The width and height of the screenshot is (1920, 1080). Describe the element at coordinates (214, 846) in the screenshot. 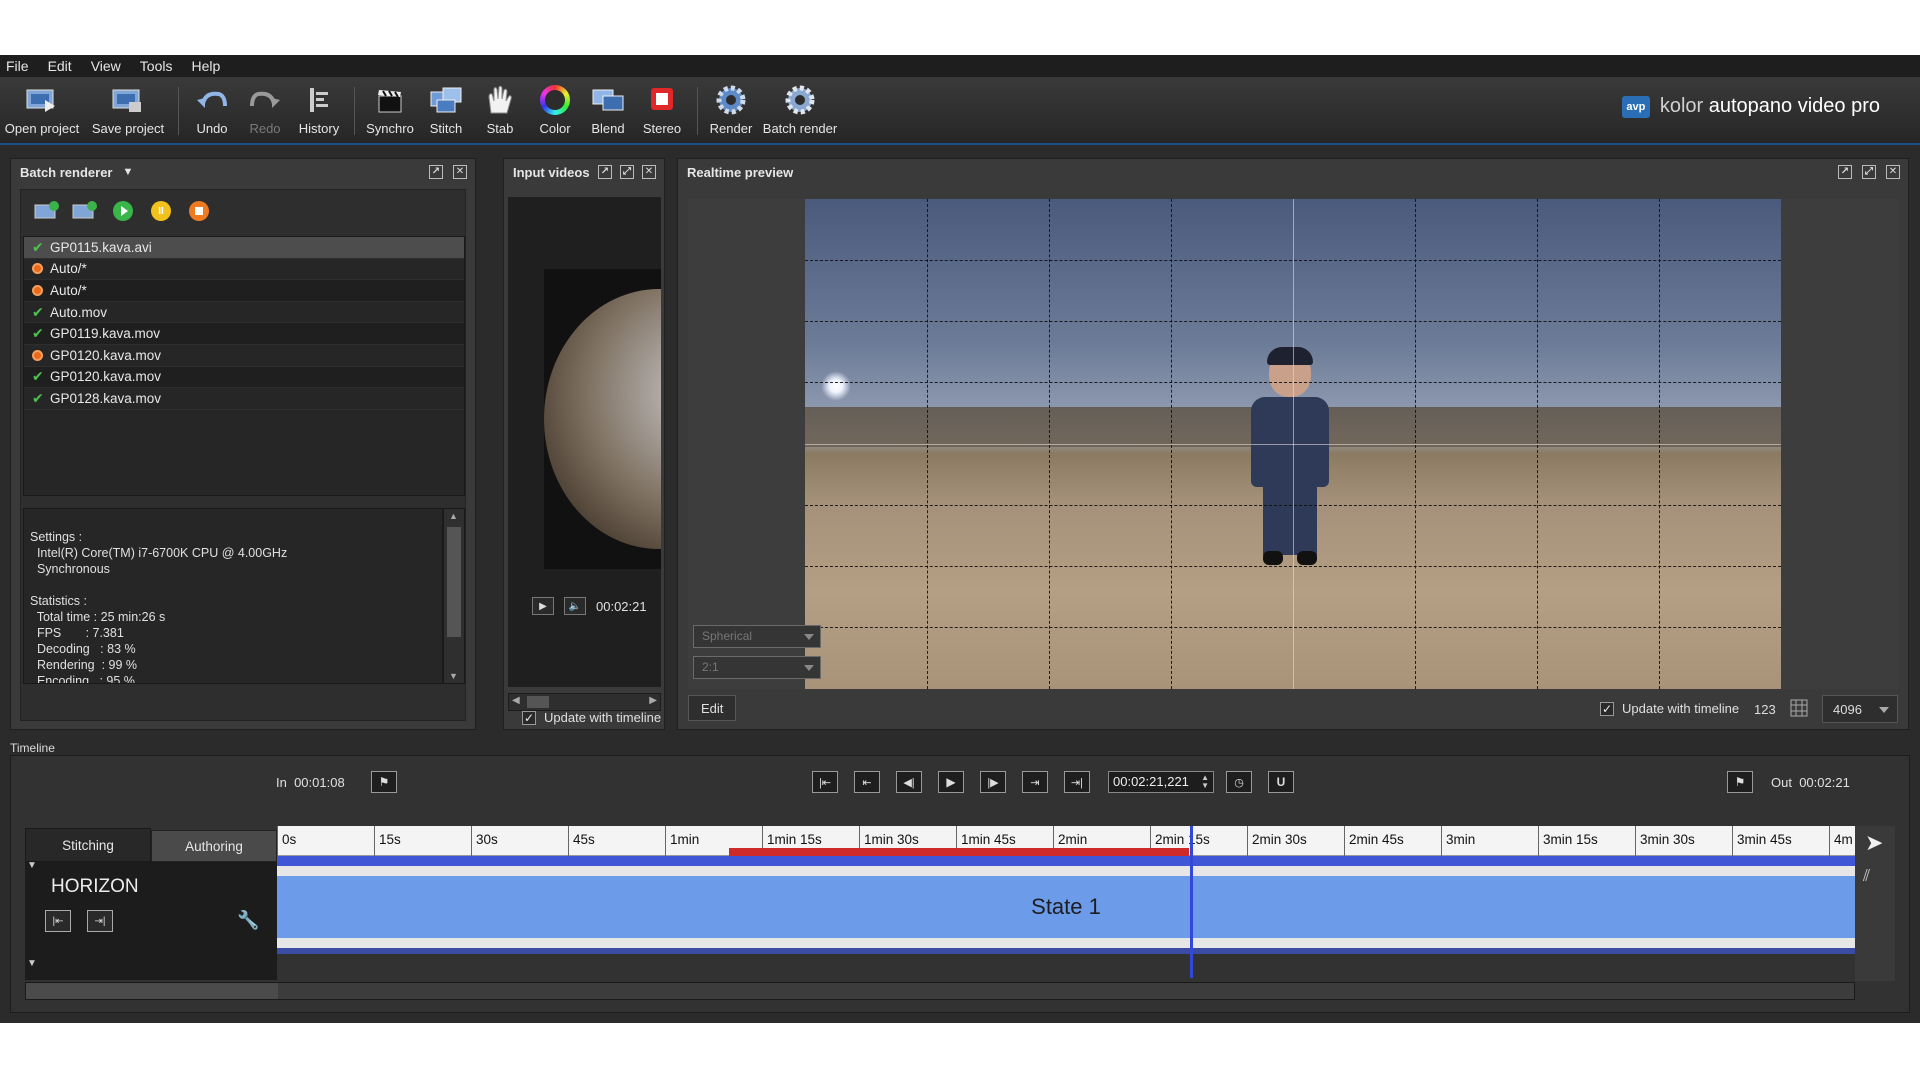

I see `tab-authoring: Authoring` at that location.